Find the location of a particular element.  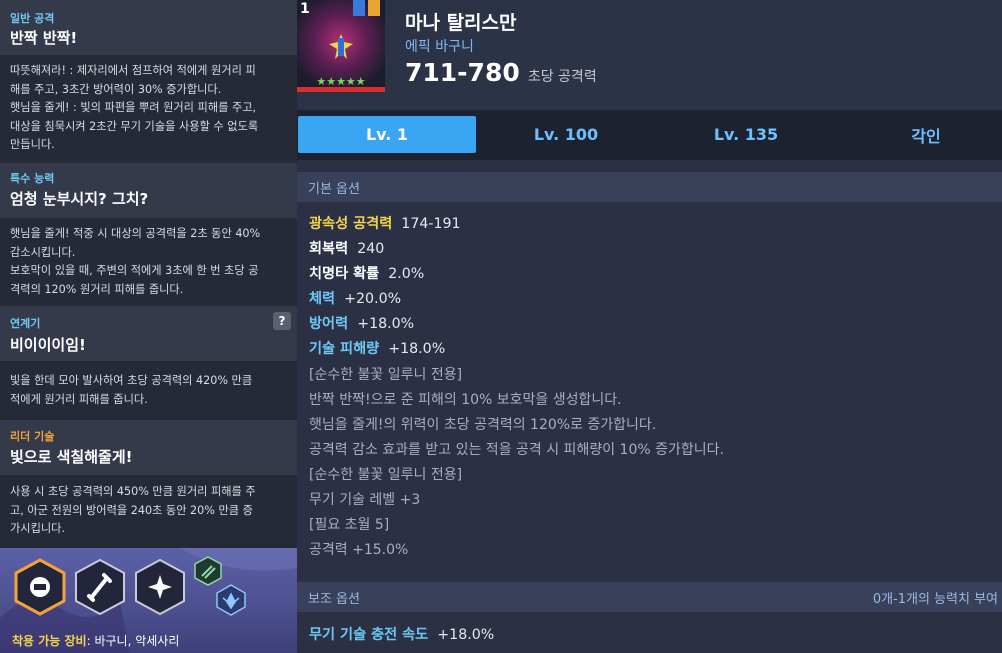

sparkle-skill-icon is located at coordinates (160, 587).